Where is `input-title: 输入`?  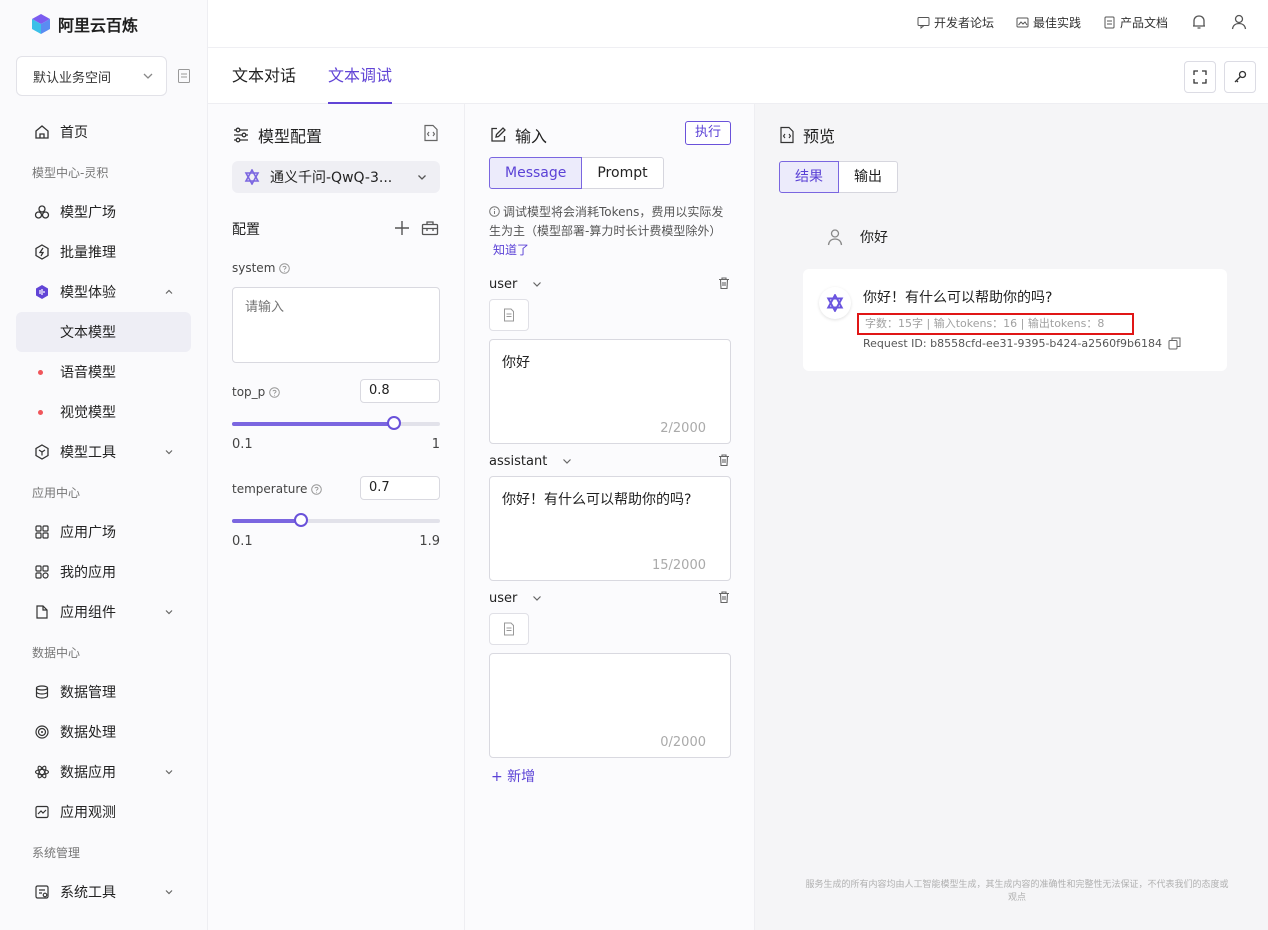 input-title: 输入 is located at coordinates (531, 136).